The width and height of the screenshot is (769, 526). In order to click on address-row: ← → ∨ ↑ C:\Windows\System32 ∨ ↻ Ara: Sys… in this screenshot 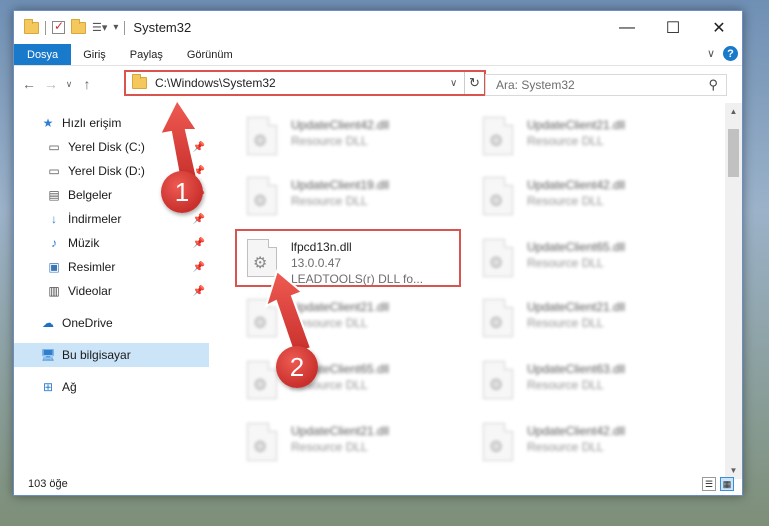, I will do `click(378, 84)`.